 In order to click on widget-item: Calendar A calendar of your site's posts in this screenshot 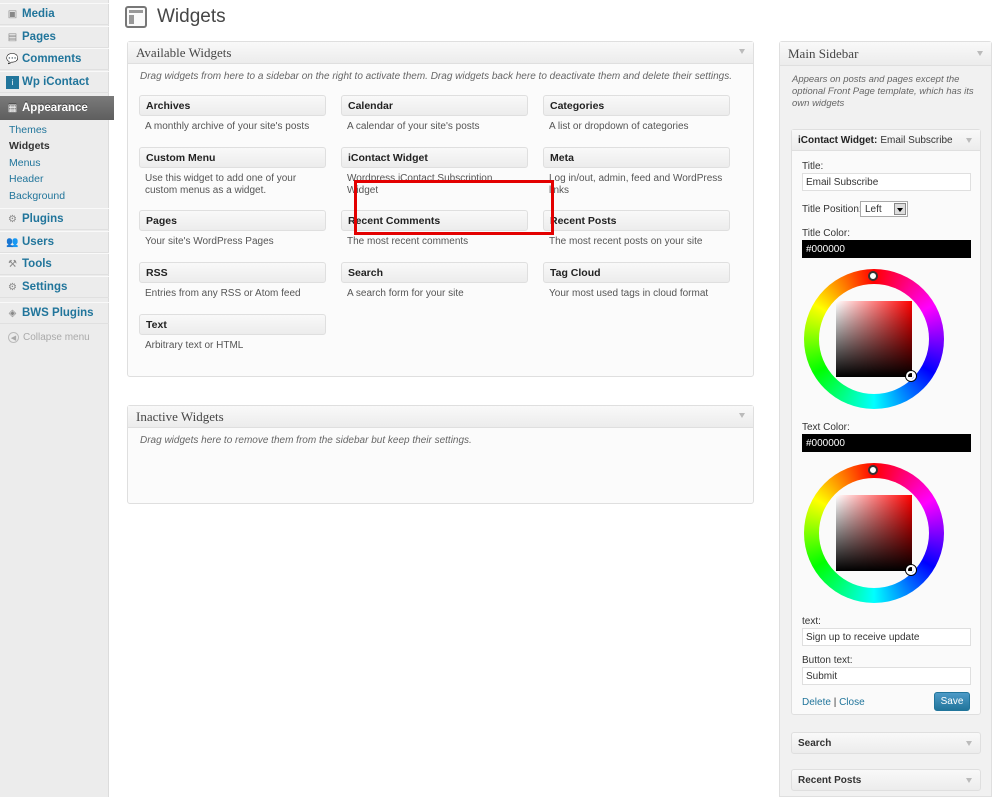, I will do `click(434, 114)`.